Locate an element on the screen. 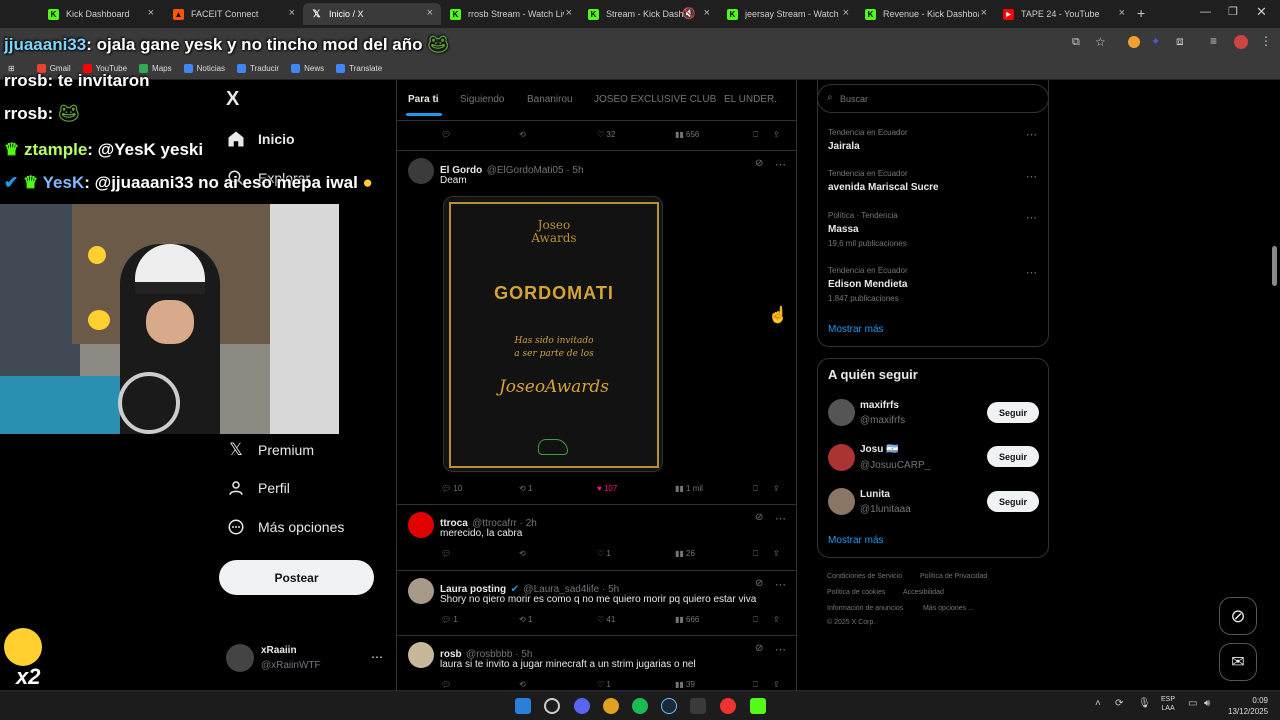 This screenshot has width=1280, height=720. footer-link: Política de cookies is located at coordinates (856, 592).